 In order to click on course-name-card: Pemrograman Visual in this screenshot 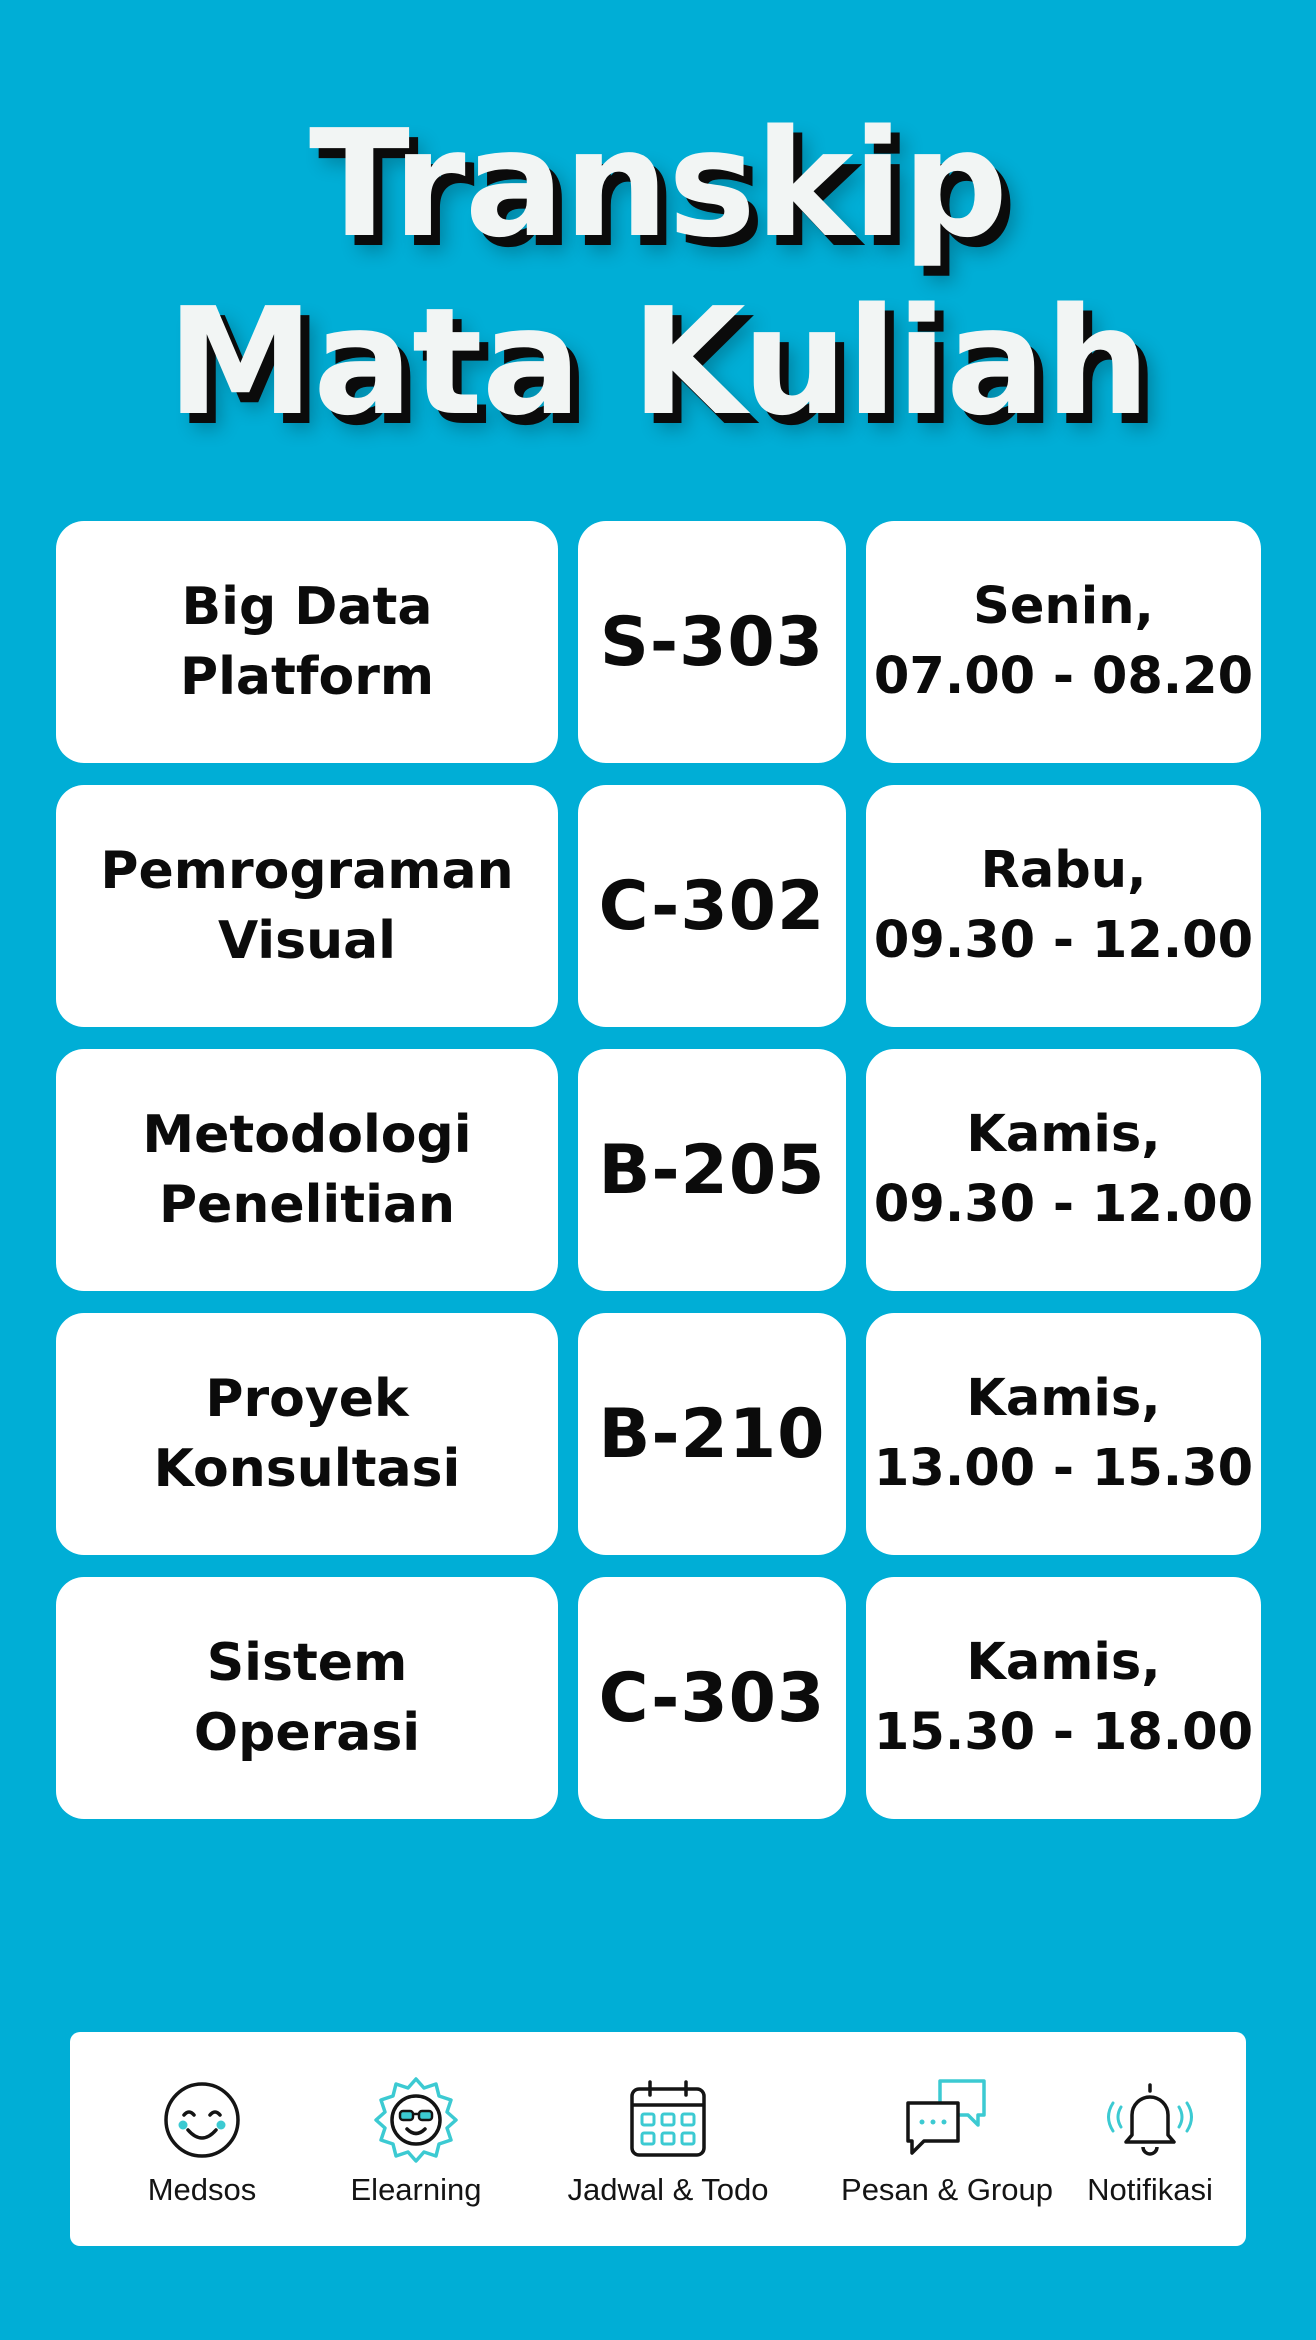, I will do `click(307, 906)`.